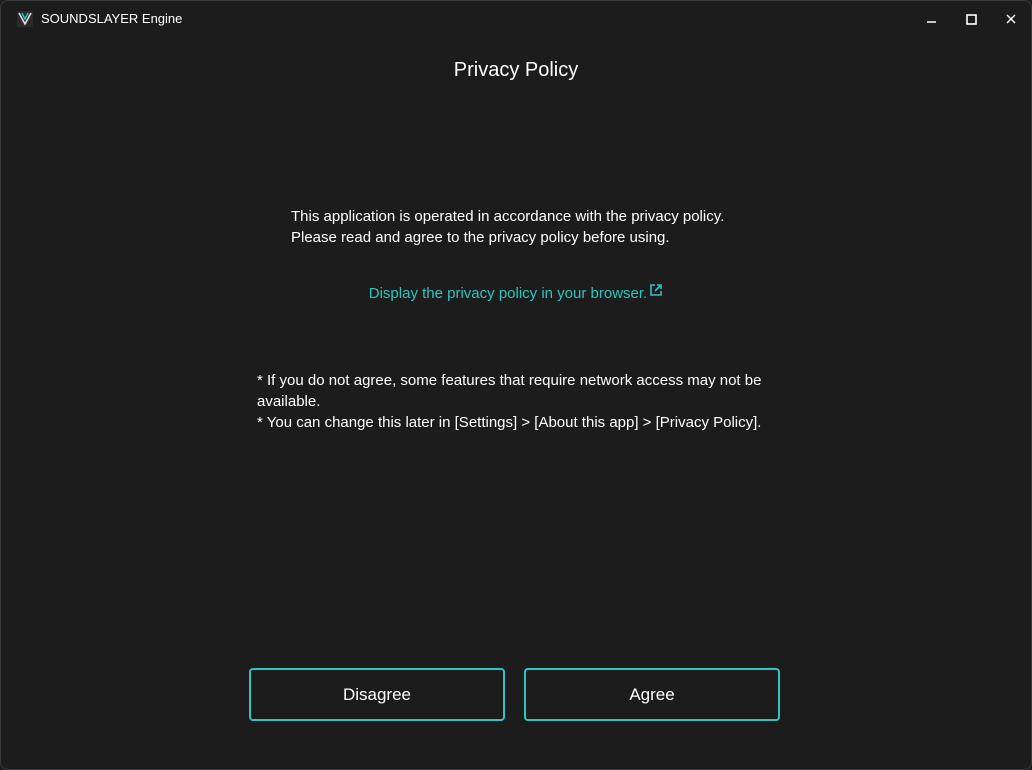 The height and width of the screenshot is (770, 1032). What do you see at coordinates (652, 694) in the screenshot?
I see `agree-button: Agree` at bounding box center [652, 694].